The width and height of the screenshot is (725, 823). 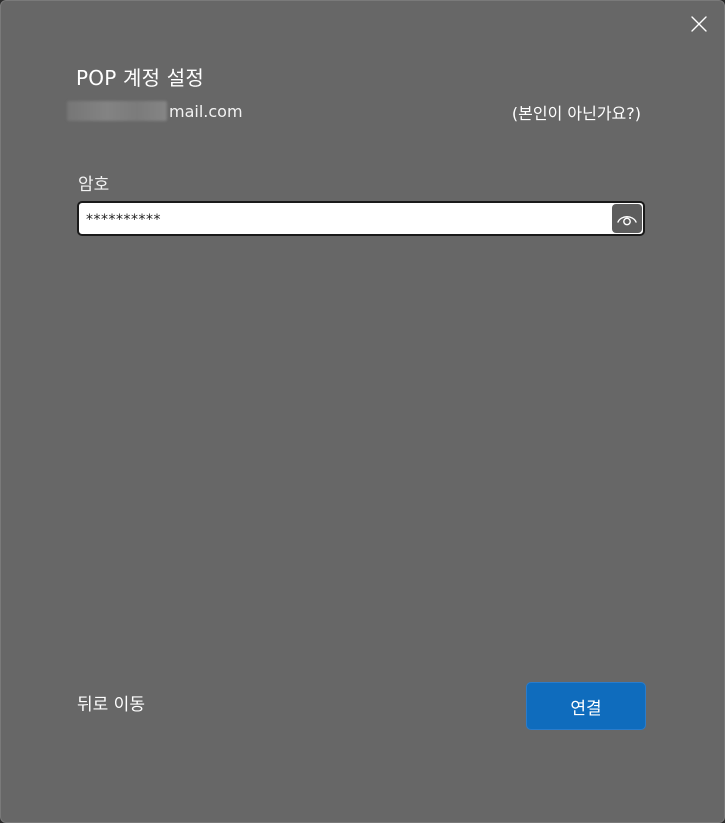 I want to click on connect-button: 연결, so click(x=586, y=706).